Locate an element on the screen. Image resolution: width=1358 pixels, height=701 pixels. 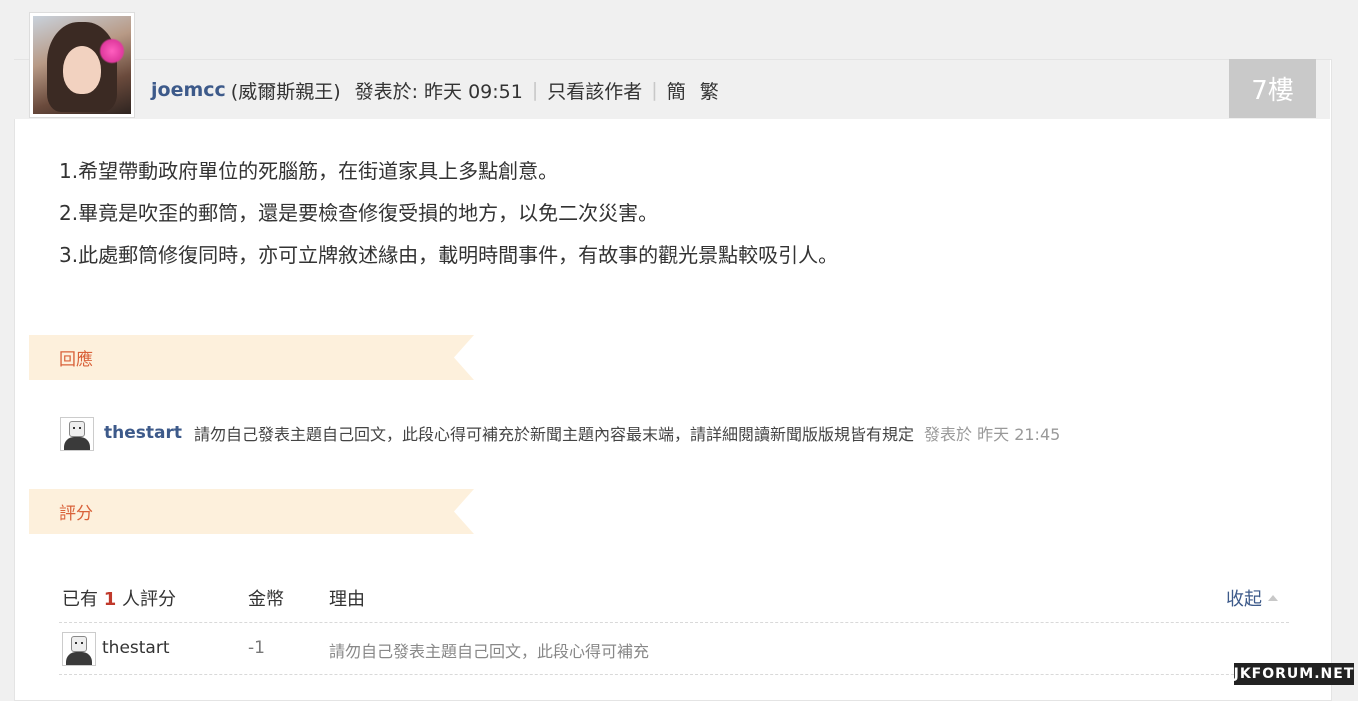
rating-summary-suffix: 人評分 is located at coordinates (149, 599).